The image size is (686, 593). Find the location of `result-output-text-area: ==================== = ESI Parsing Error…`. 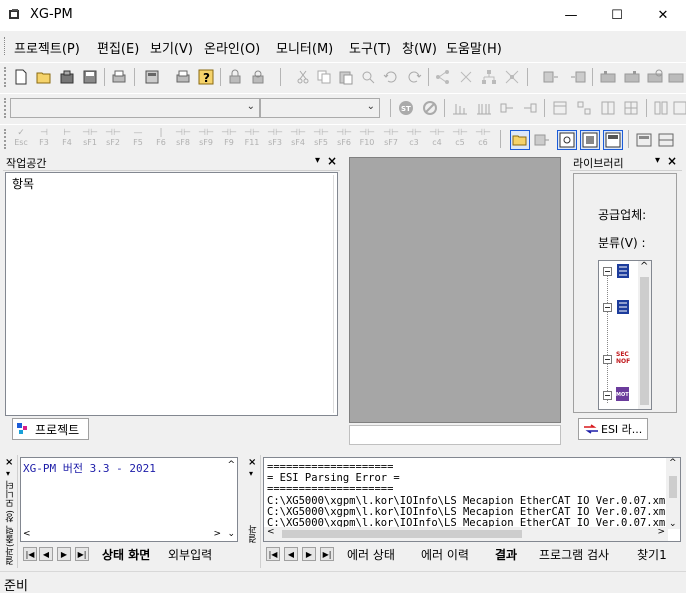

result-output-text-area: ==================== = ESI Parsing Error… is located at coordinates (472, 499).